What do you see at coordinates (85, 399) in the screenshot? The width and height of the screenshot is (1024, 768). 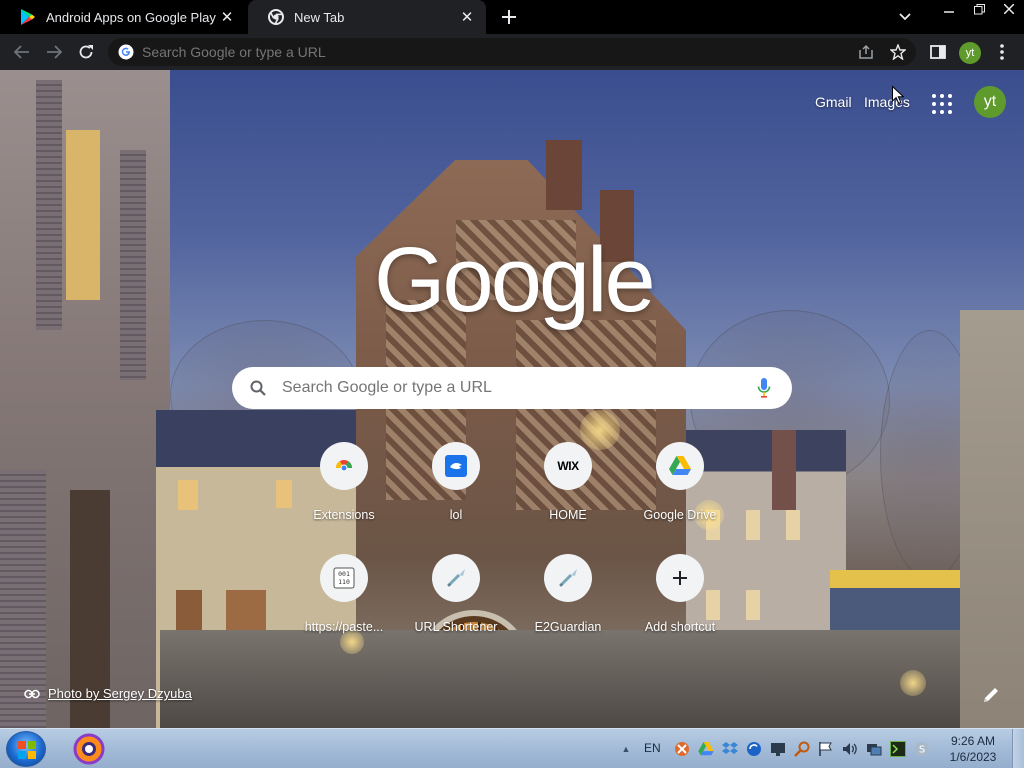 I see `background-building-left` at bounding box center [85, 399].